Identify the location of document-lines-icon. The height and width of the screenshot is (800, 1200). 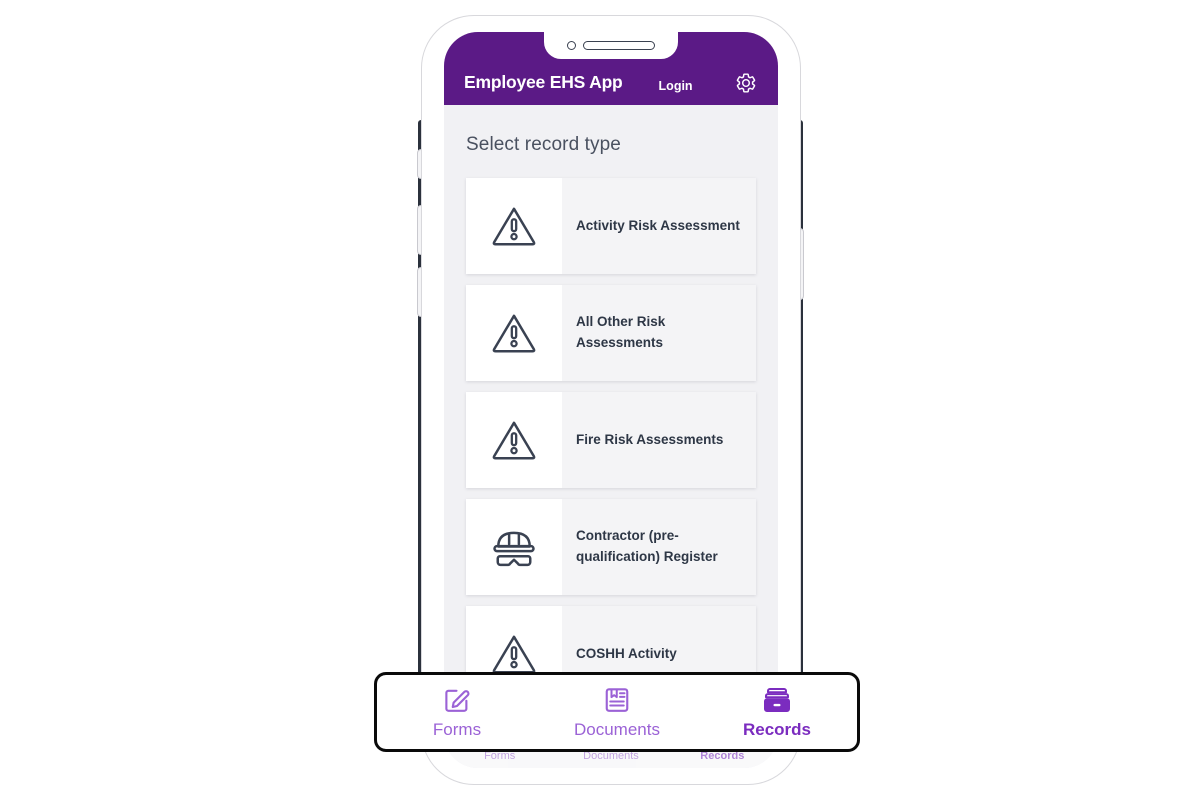
(617, 699).